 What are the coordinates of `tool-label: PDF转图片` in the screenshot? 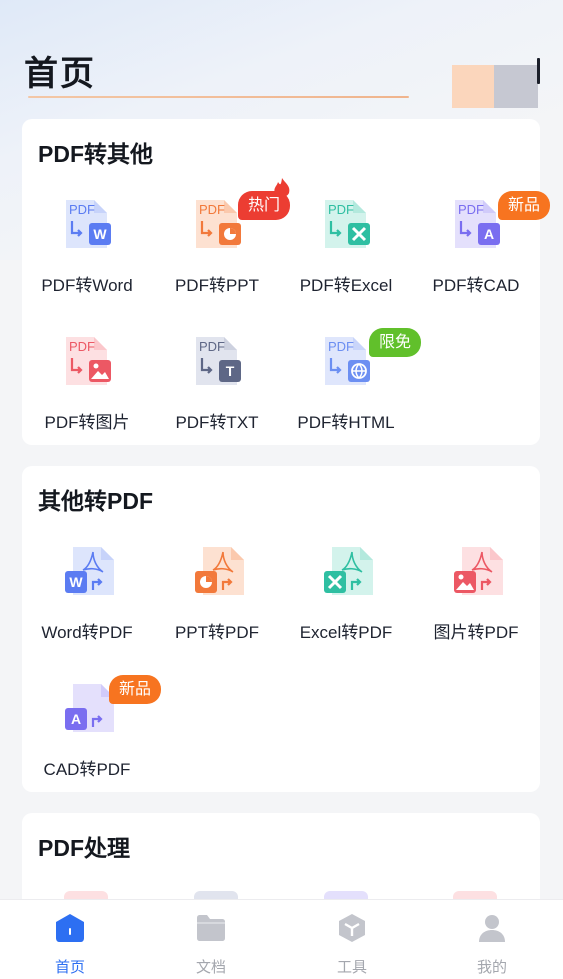 It's located at (87, 422).